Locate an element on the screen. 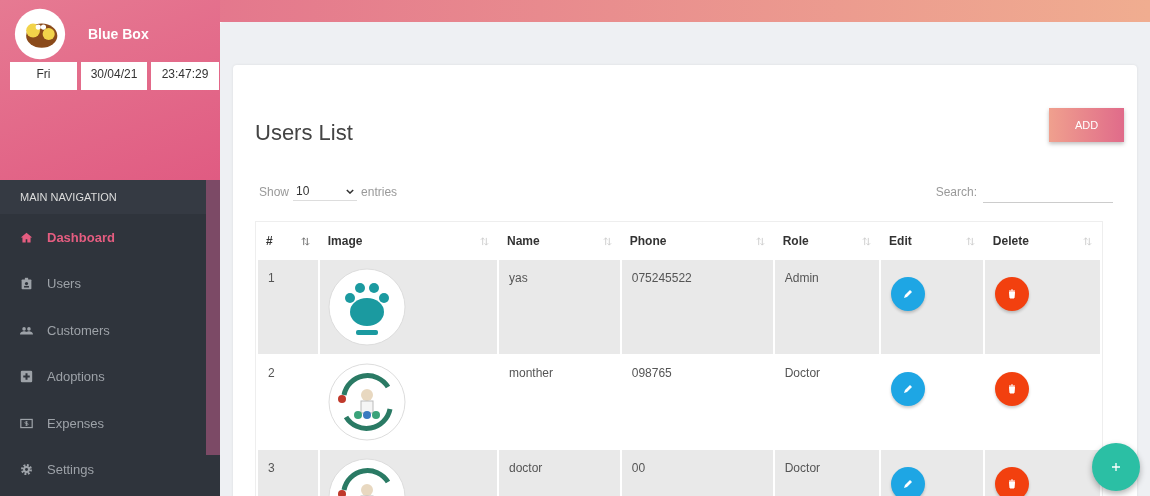 Image resolution: width=1150 pixels, height=496 pixels. column-header: Delete is located at coordinates (1042, 241).